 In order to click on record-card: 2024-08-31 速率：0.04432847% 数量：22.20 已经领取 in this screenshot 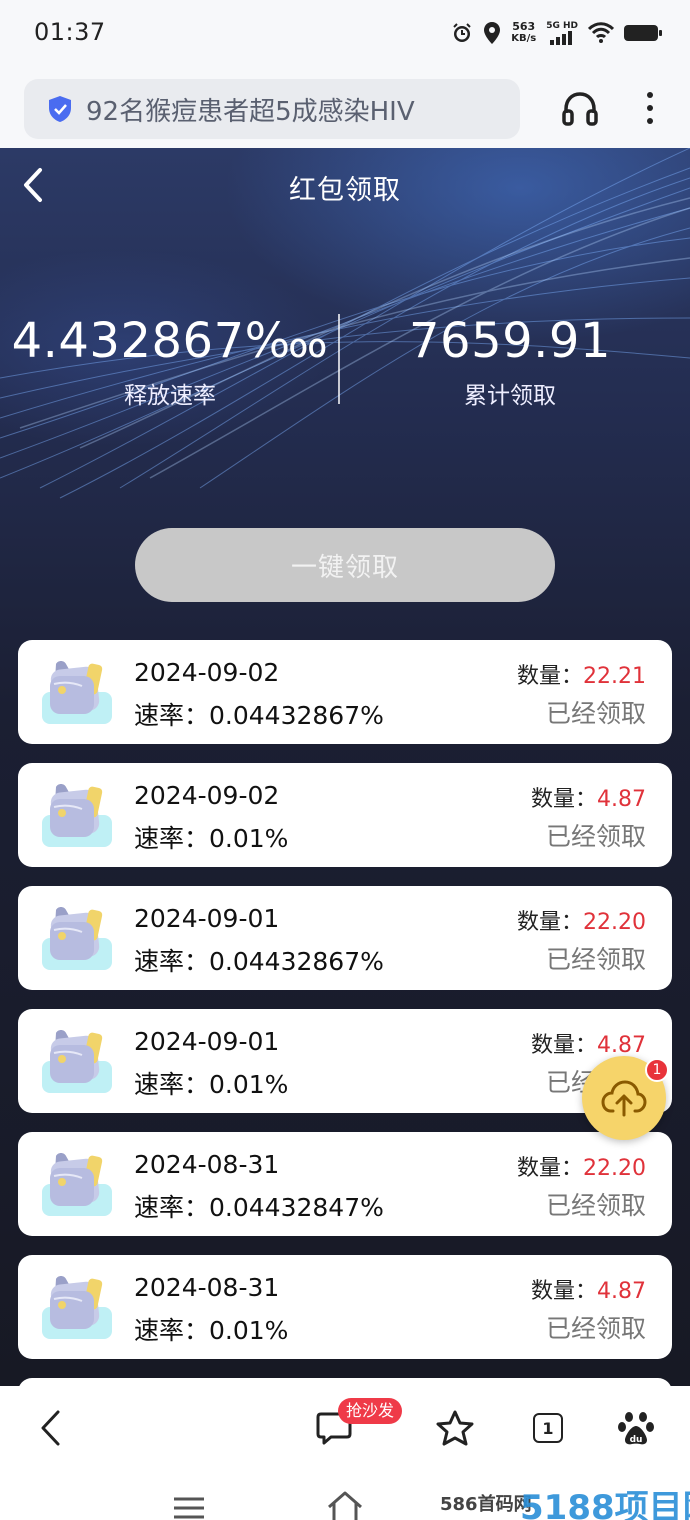, I will do `click(345, 1184)`.